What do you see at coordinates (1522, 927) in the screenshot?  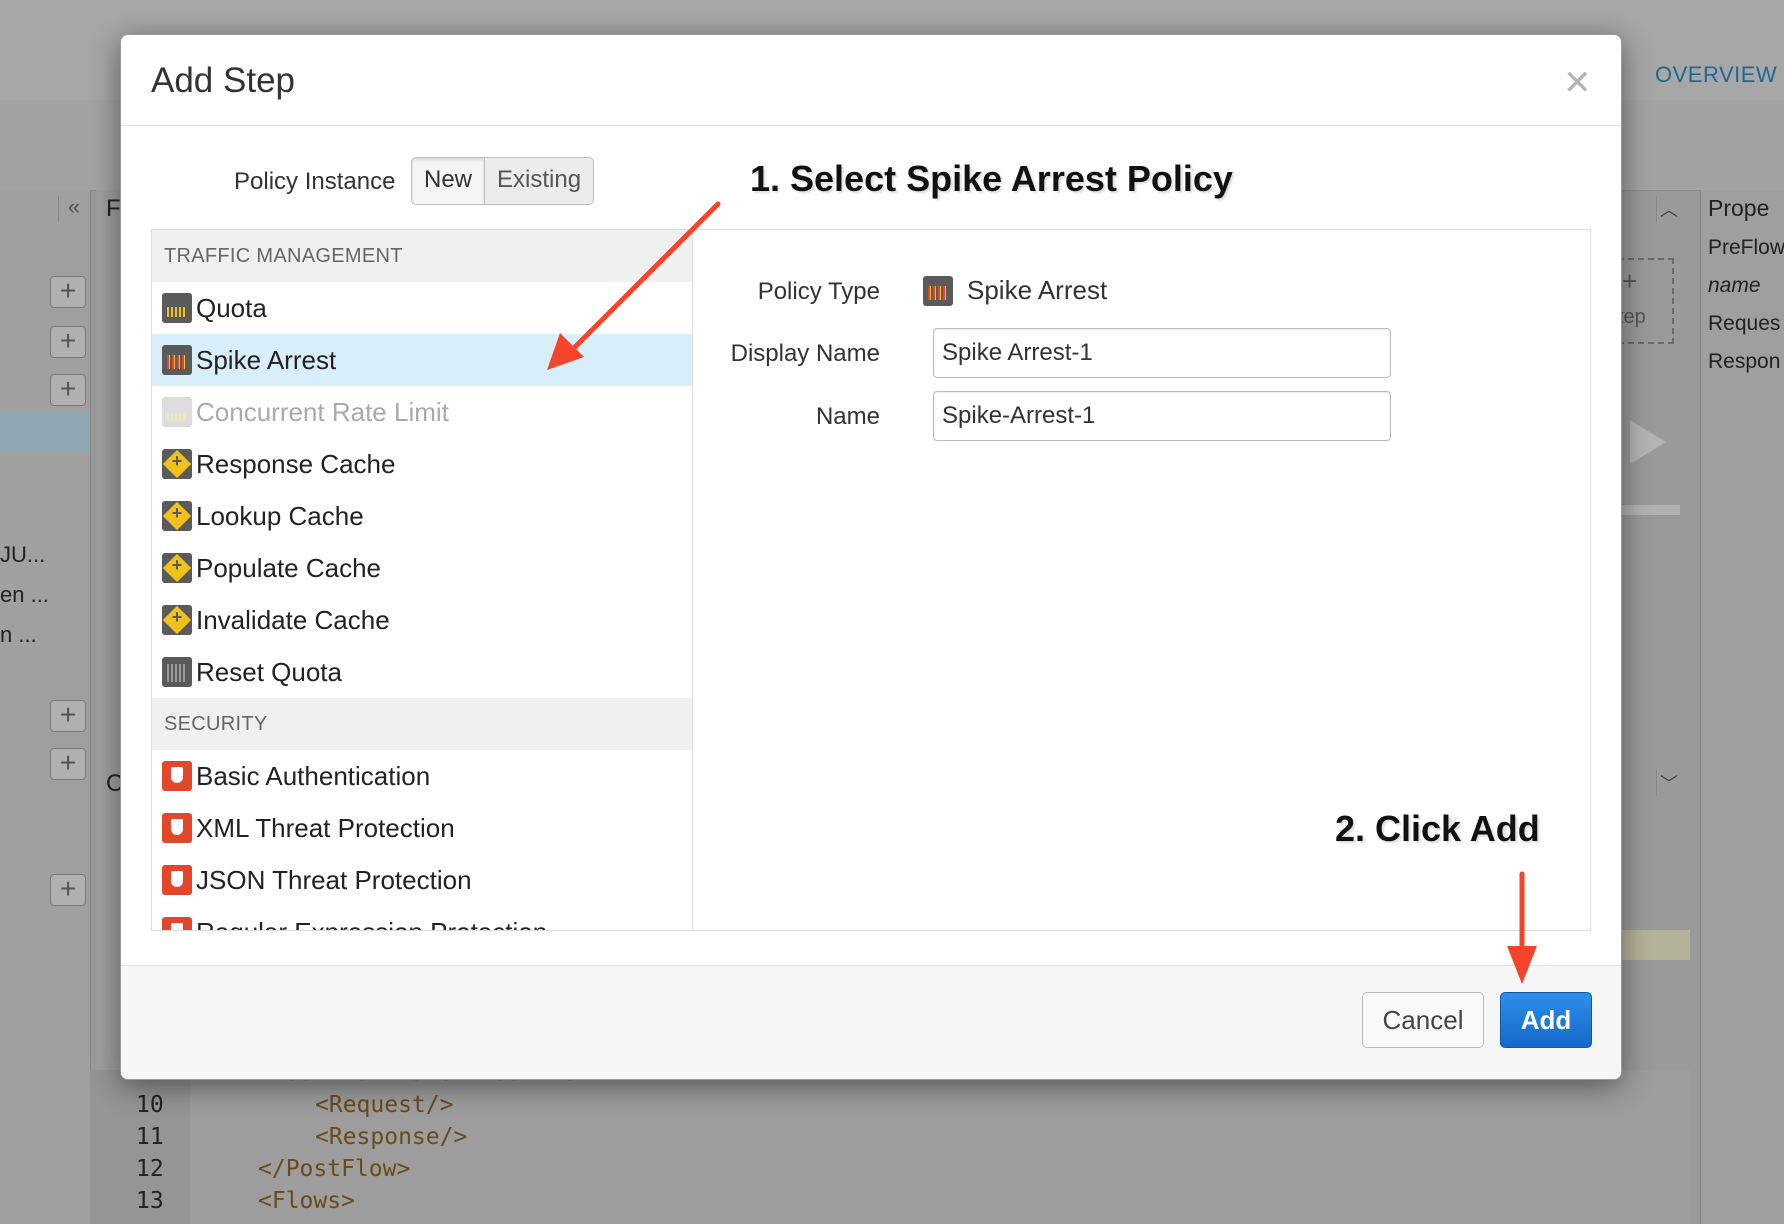 I see `arrow-to-add-button-icon` at bounding box center [1522, 927].